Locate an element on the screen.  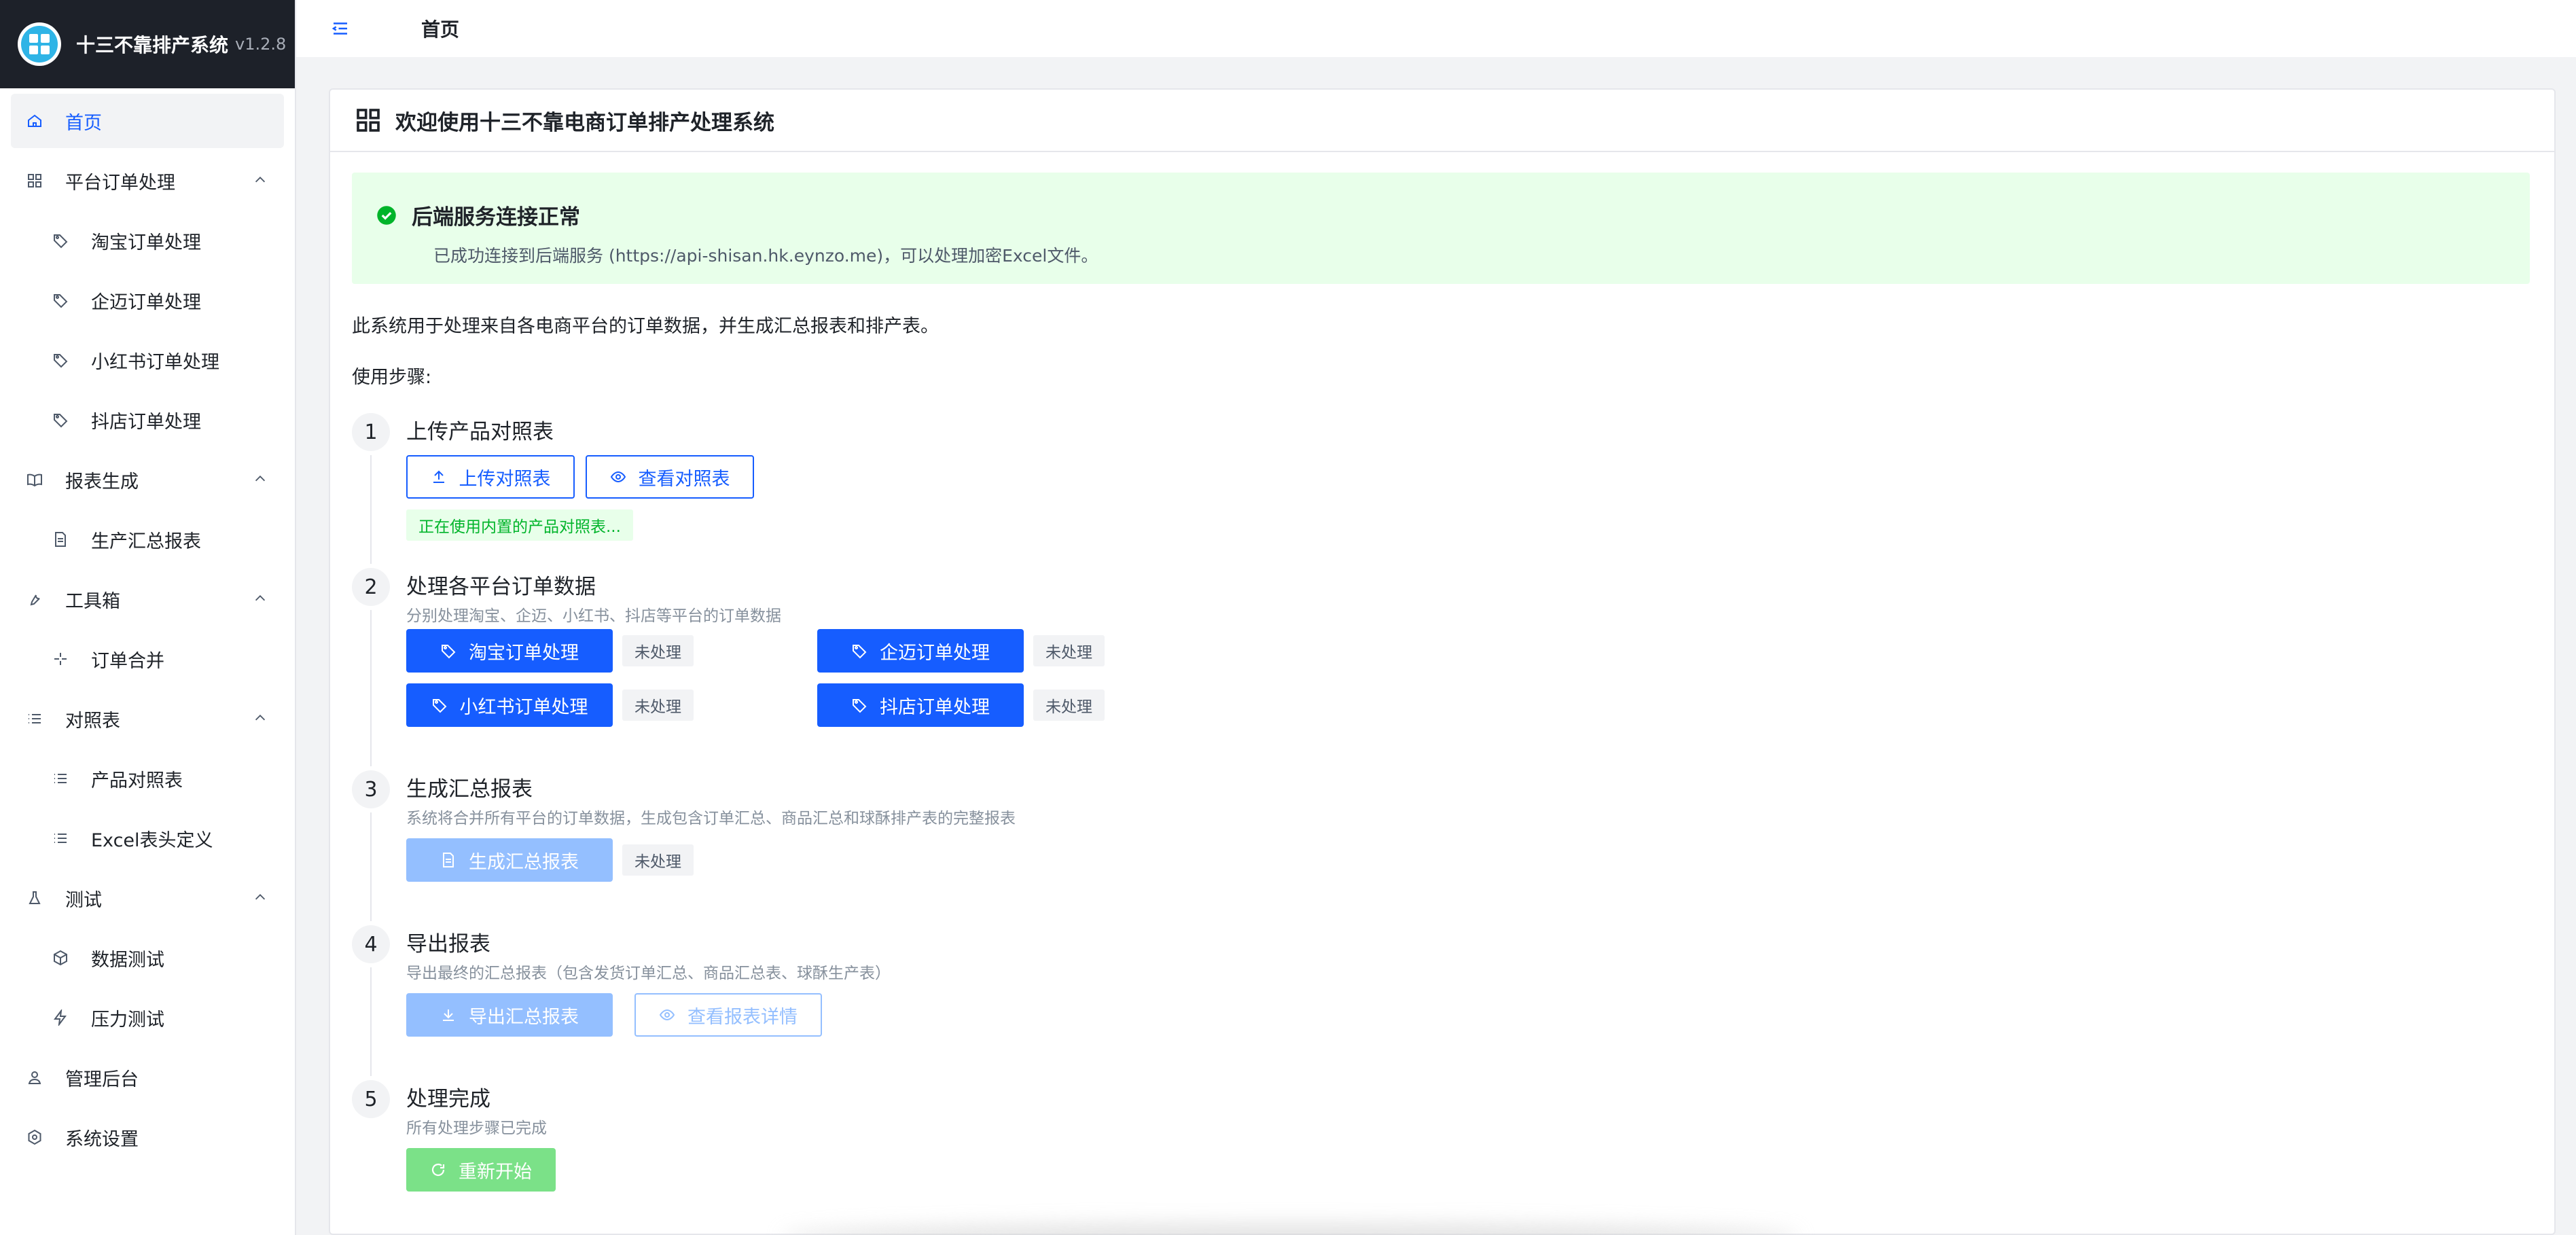
step-number: 2 is located at coordinates (371, 587).